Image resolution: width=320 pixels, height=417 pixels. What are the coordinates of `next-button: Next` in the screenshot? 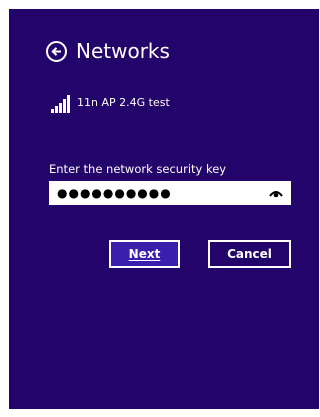 It's located at (144, 254).